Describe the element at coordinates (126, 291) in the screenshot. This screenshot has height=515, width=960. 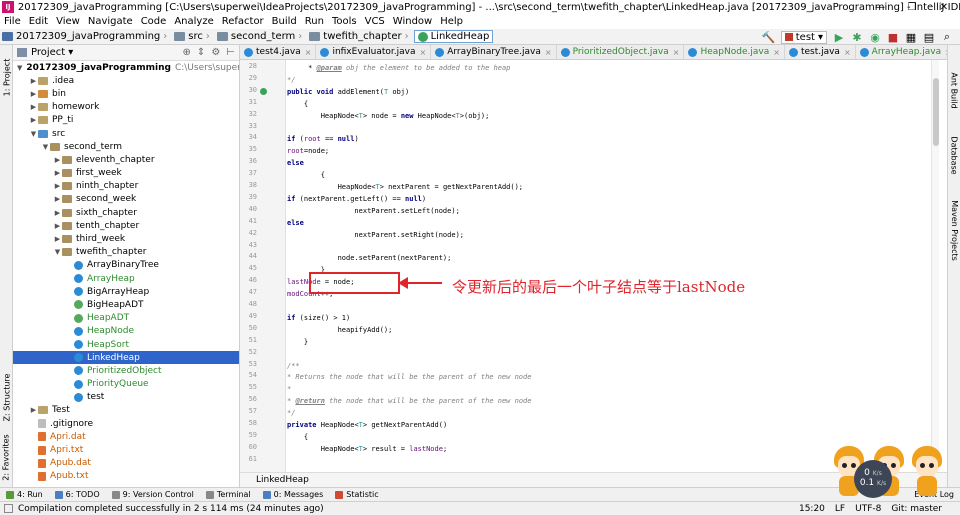
I see `tree-item: BigArrayHeap` at that location.